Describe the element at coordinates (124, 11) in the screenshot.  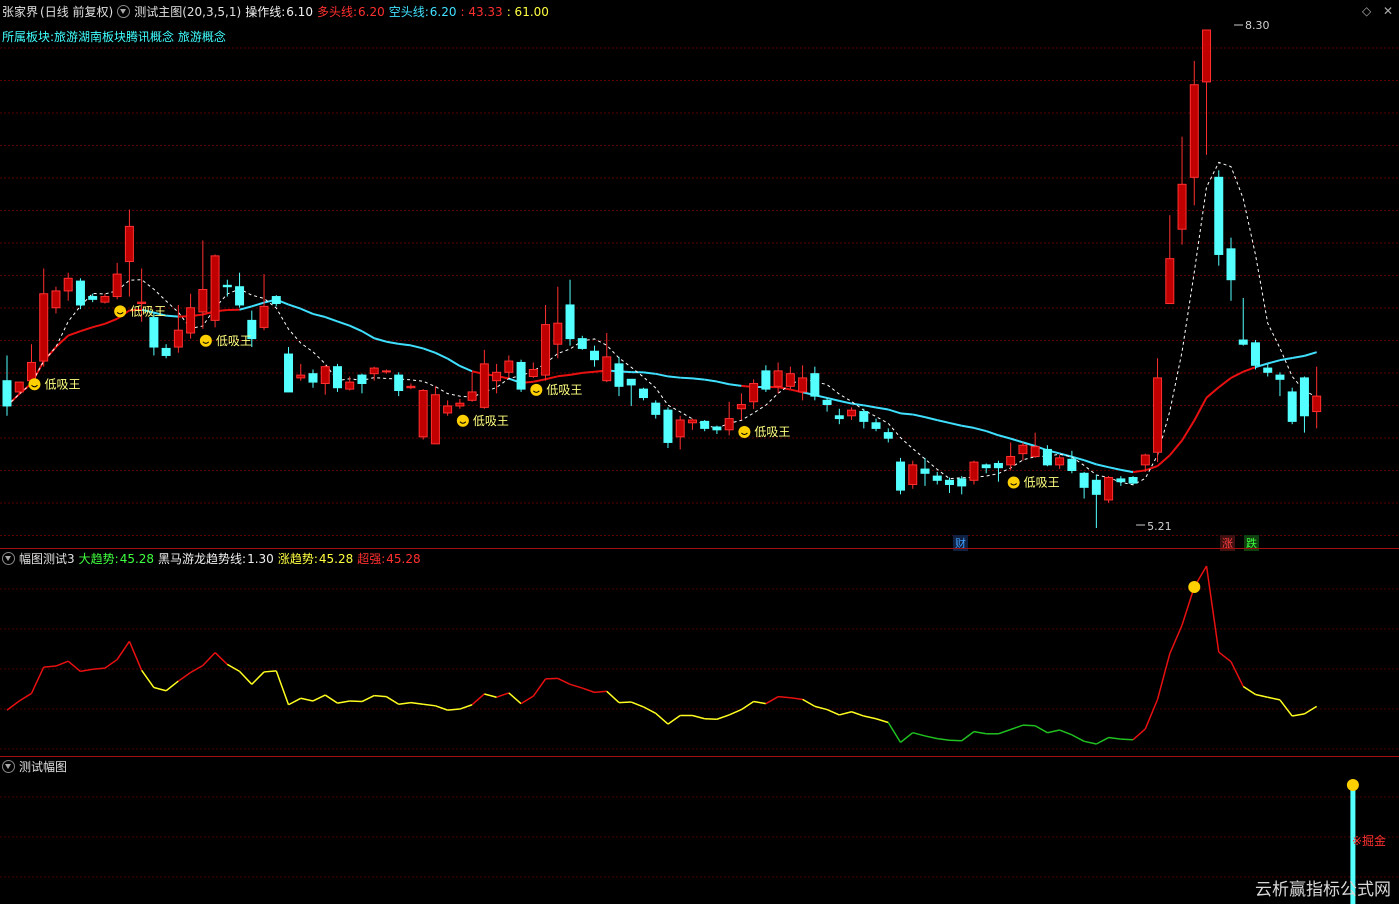
I see `indicator-dropdown-icon` at that location.